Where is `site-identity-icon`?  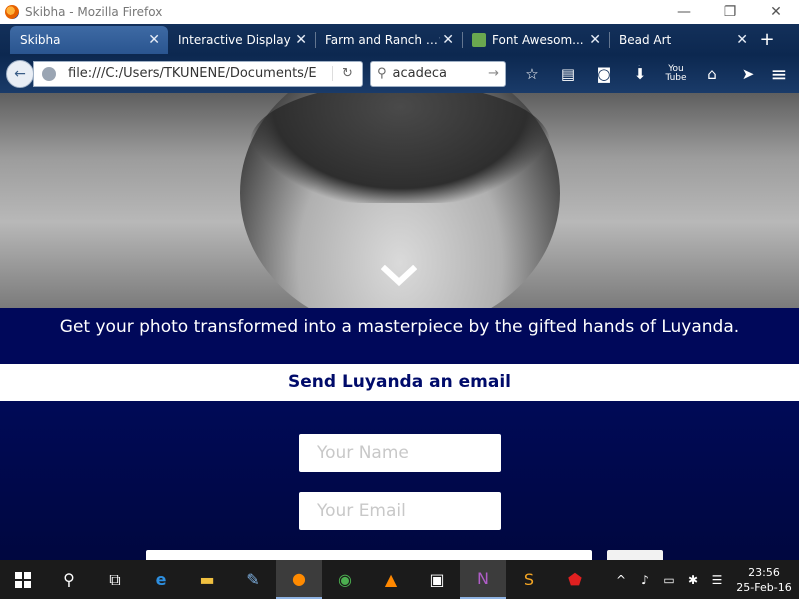
site-identity-icon is located at coordinates (49, 73).